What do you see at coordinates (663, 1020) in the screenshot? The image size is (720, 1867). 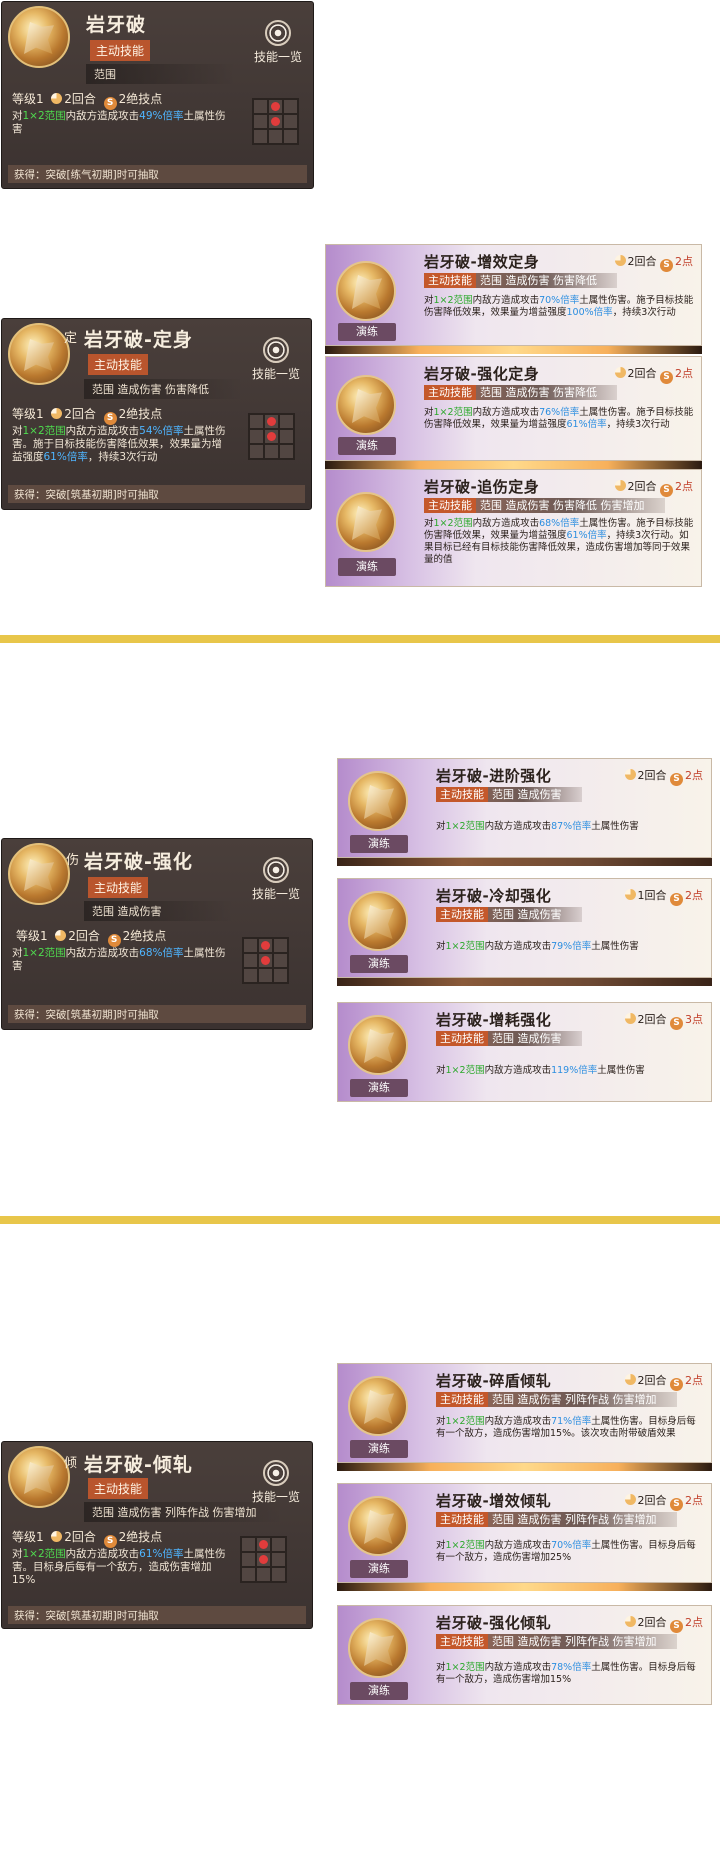 I see `variant-cost: 2回合 S 3点` at bounding box center [663, 1020].